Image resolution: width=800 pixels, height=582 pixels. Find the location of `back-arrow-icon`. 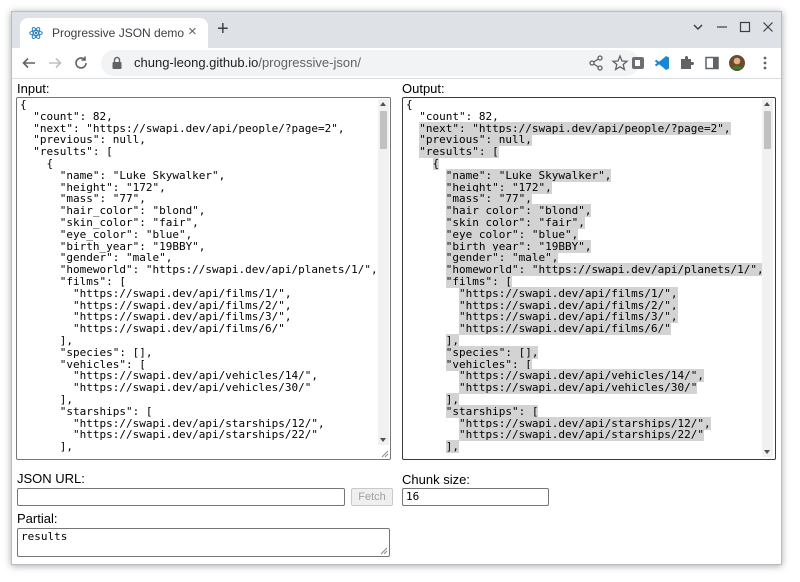

back-arrow-icon is located at coordinates (29, 63).